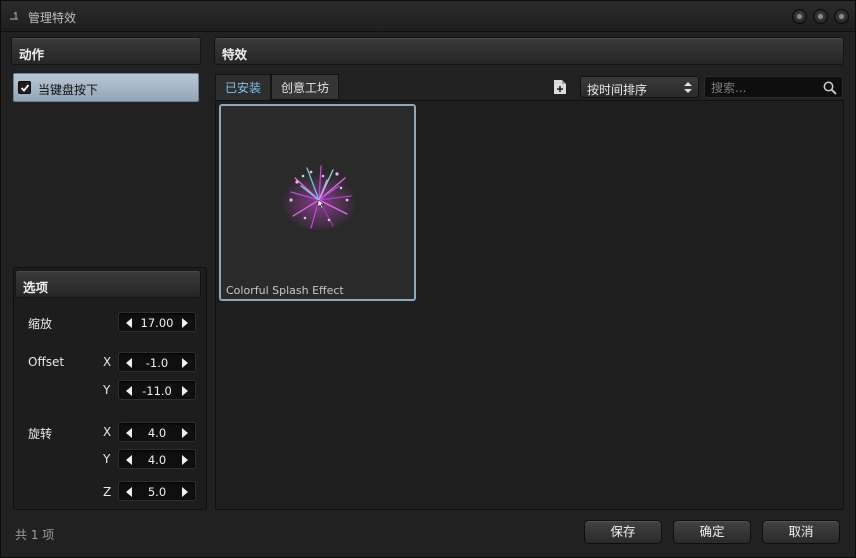 The width and height of the screenshot is (856, 558). I want to click on offset-label: Offset, so click(46, 362).